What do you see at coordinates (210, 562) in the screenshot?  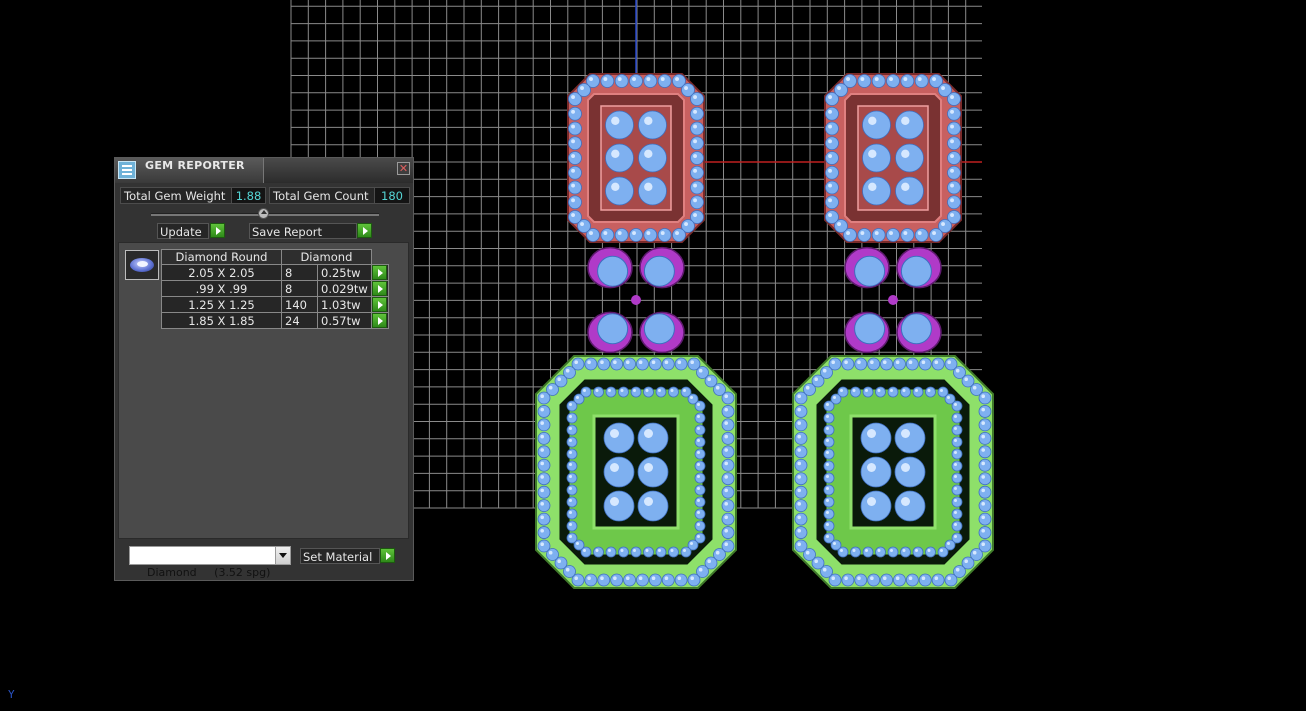 I see `material-select: Diamond (3.52 spg)` at bounding box center [210, 562].